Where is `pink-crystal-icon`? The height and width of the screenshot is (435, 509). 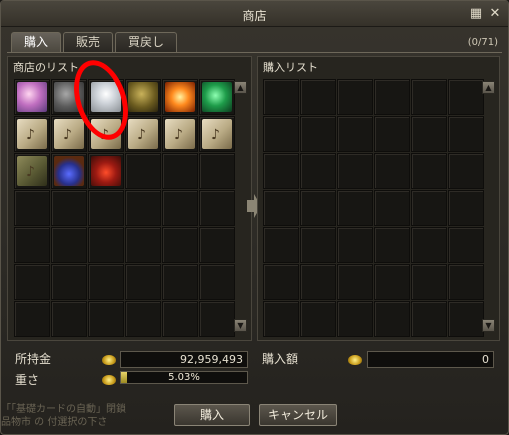 pink-crystal-icon is located at coordinates (32, 97).